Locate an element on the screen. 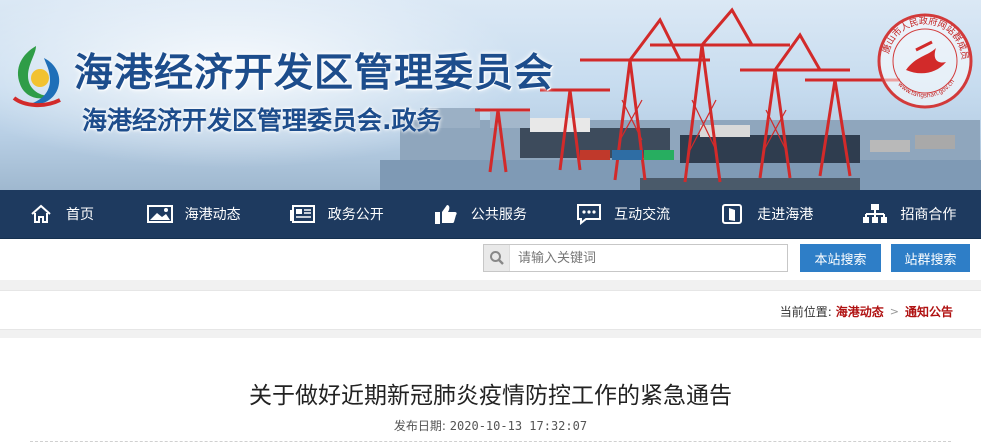 The width and height of the screenshot is (981, 448). nav-item-about-port: 走进海港 is located at coordinates (766, 214).